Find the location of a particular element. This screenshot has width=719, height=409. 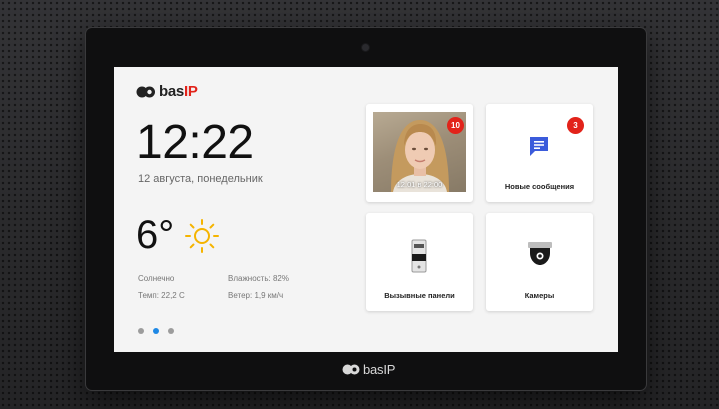

messages-tile: 3 Новые сообщения is located at coordinates (539, 153).